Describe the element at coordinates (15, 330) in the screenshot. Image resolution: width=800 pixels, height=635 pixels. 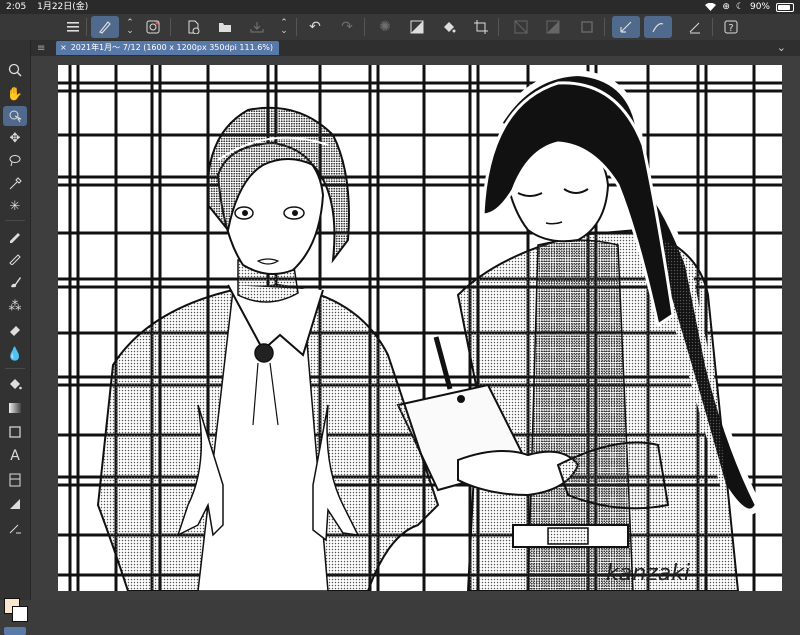
I see `eraser-icon` at that location.